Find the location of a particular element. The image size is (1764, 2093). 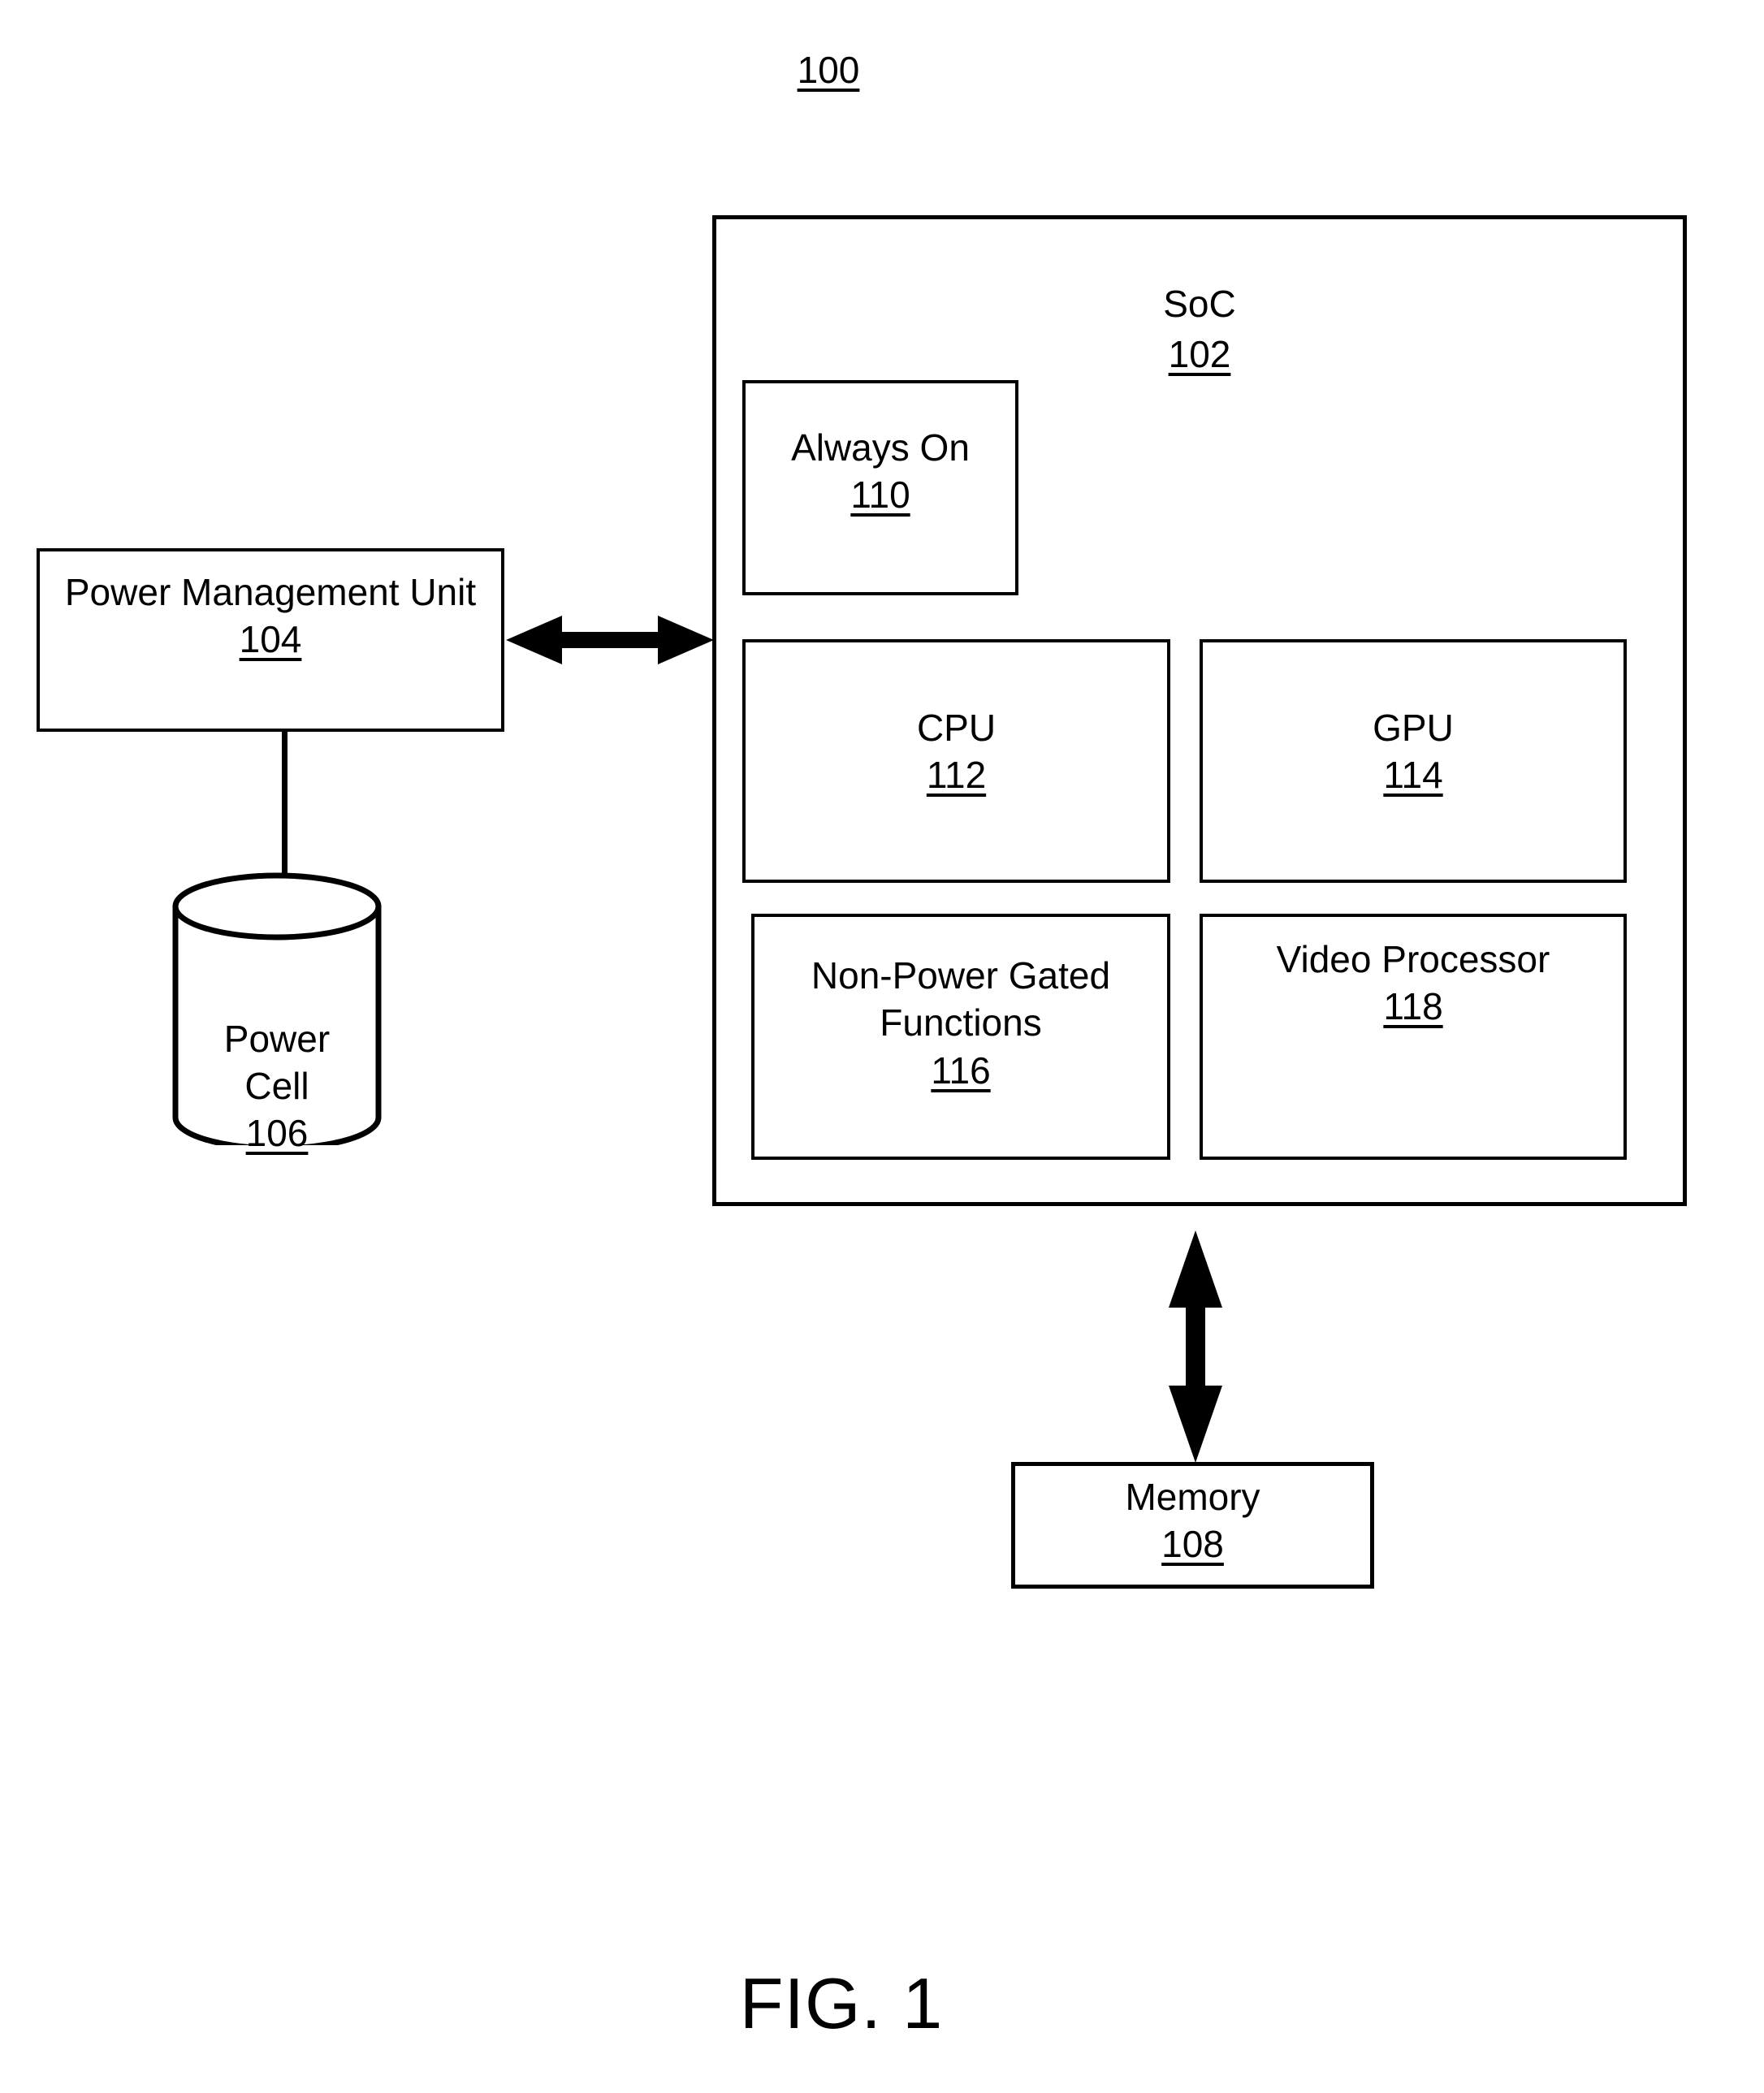

non-power-gated-functions-block-text: Non-Power Gated Functions 116 is located at coordinates (961, 1023).